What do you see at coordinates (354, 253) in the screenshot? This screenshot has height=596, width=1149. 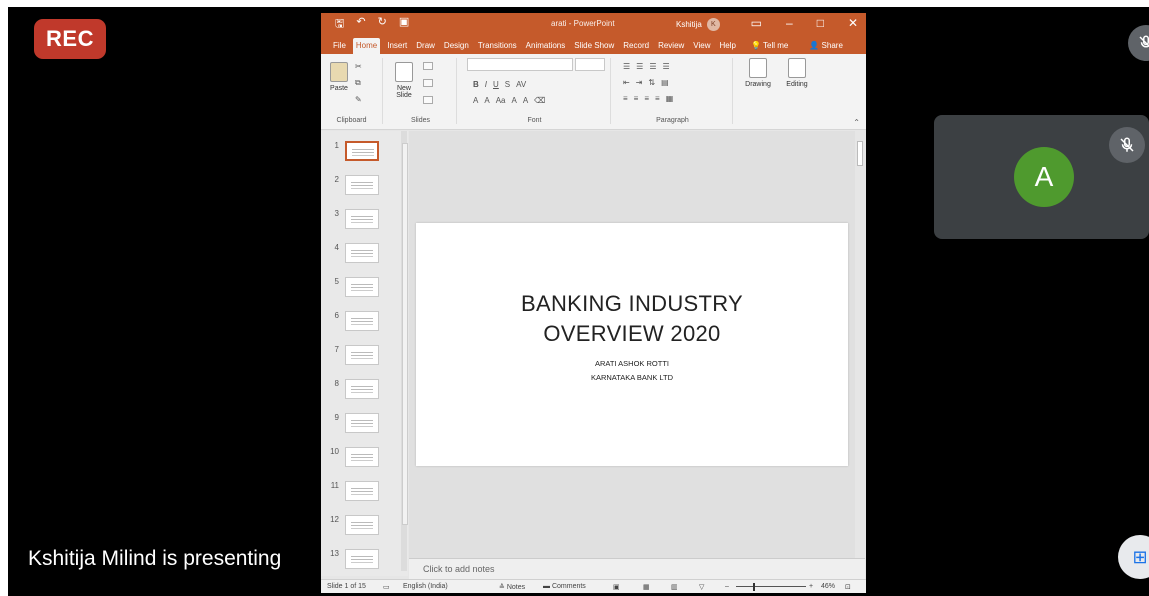 I see `thumbnail-item: 4` at bounding box center [354, 253].